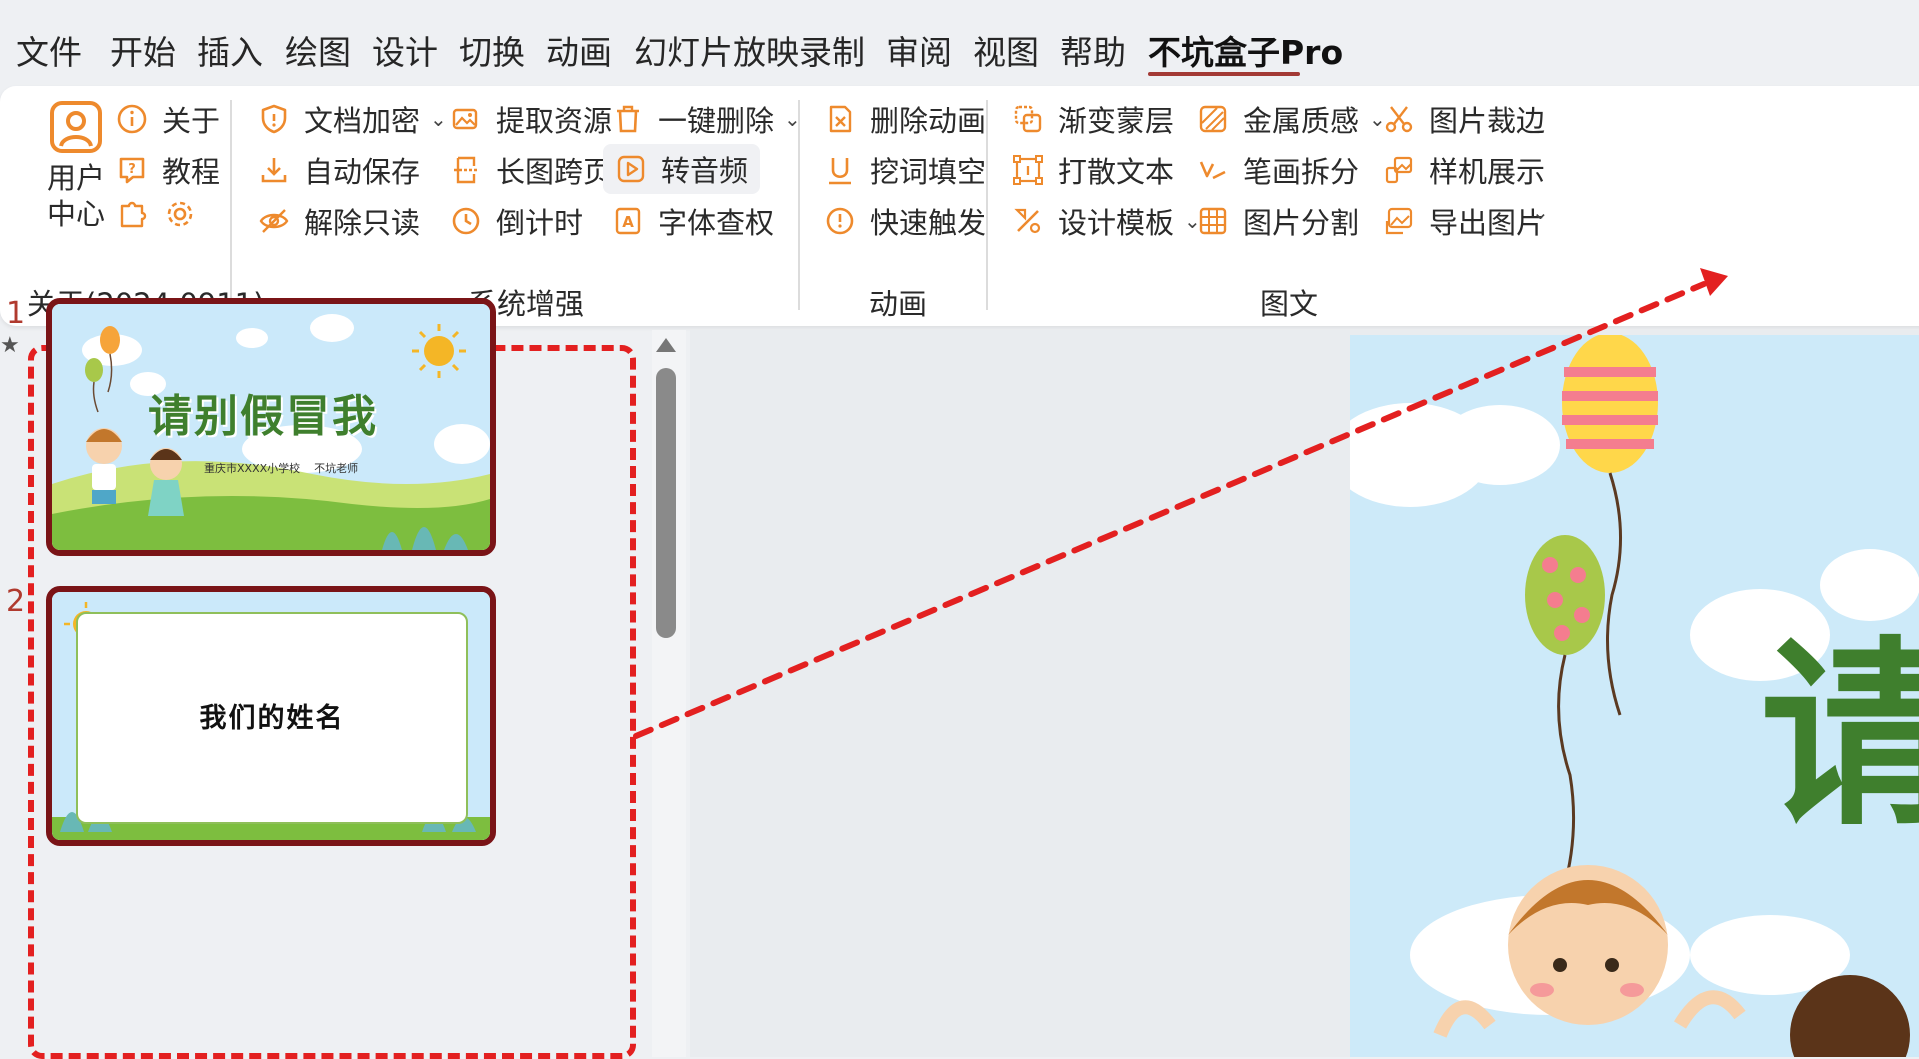 Image resolution: width=1919 pixels, height=1059 pixels. What do you see at coordinates (1278, 170) in the screenshot?
I see `stroke-split-button: 笔画拆分` at bounding box center [1278, 170].